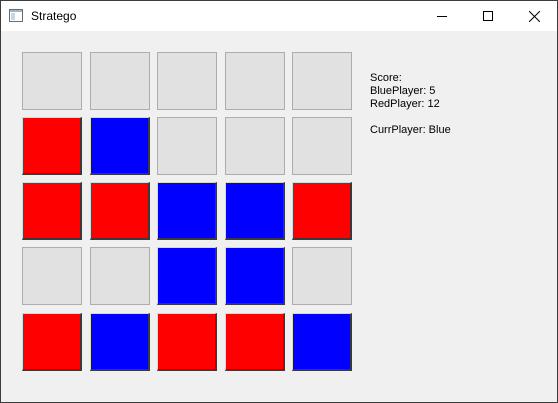 The image size is (558, 403). I want to click on board-cell-r4-c4-blue, so click(255, 276).